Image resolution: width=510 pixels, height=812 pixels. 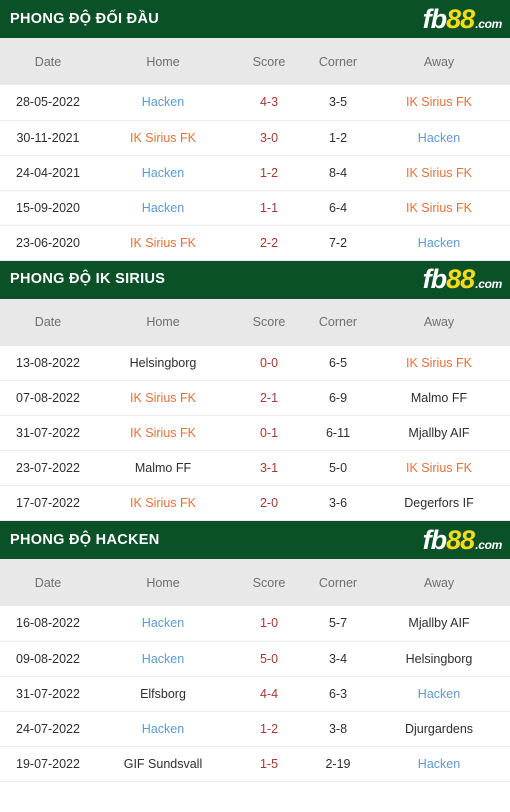 What do you see at coordinates (269, 468) in the screenshot?
I see `cell-score: 3-1` at bounding box center [269, 468].